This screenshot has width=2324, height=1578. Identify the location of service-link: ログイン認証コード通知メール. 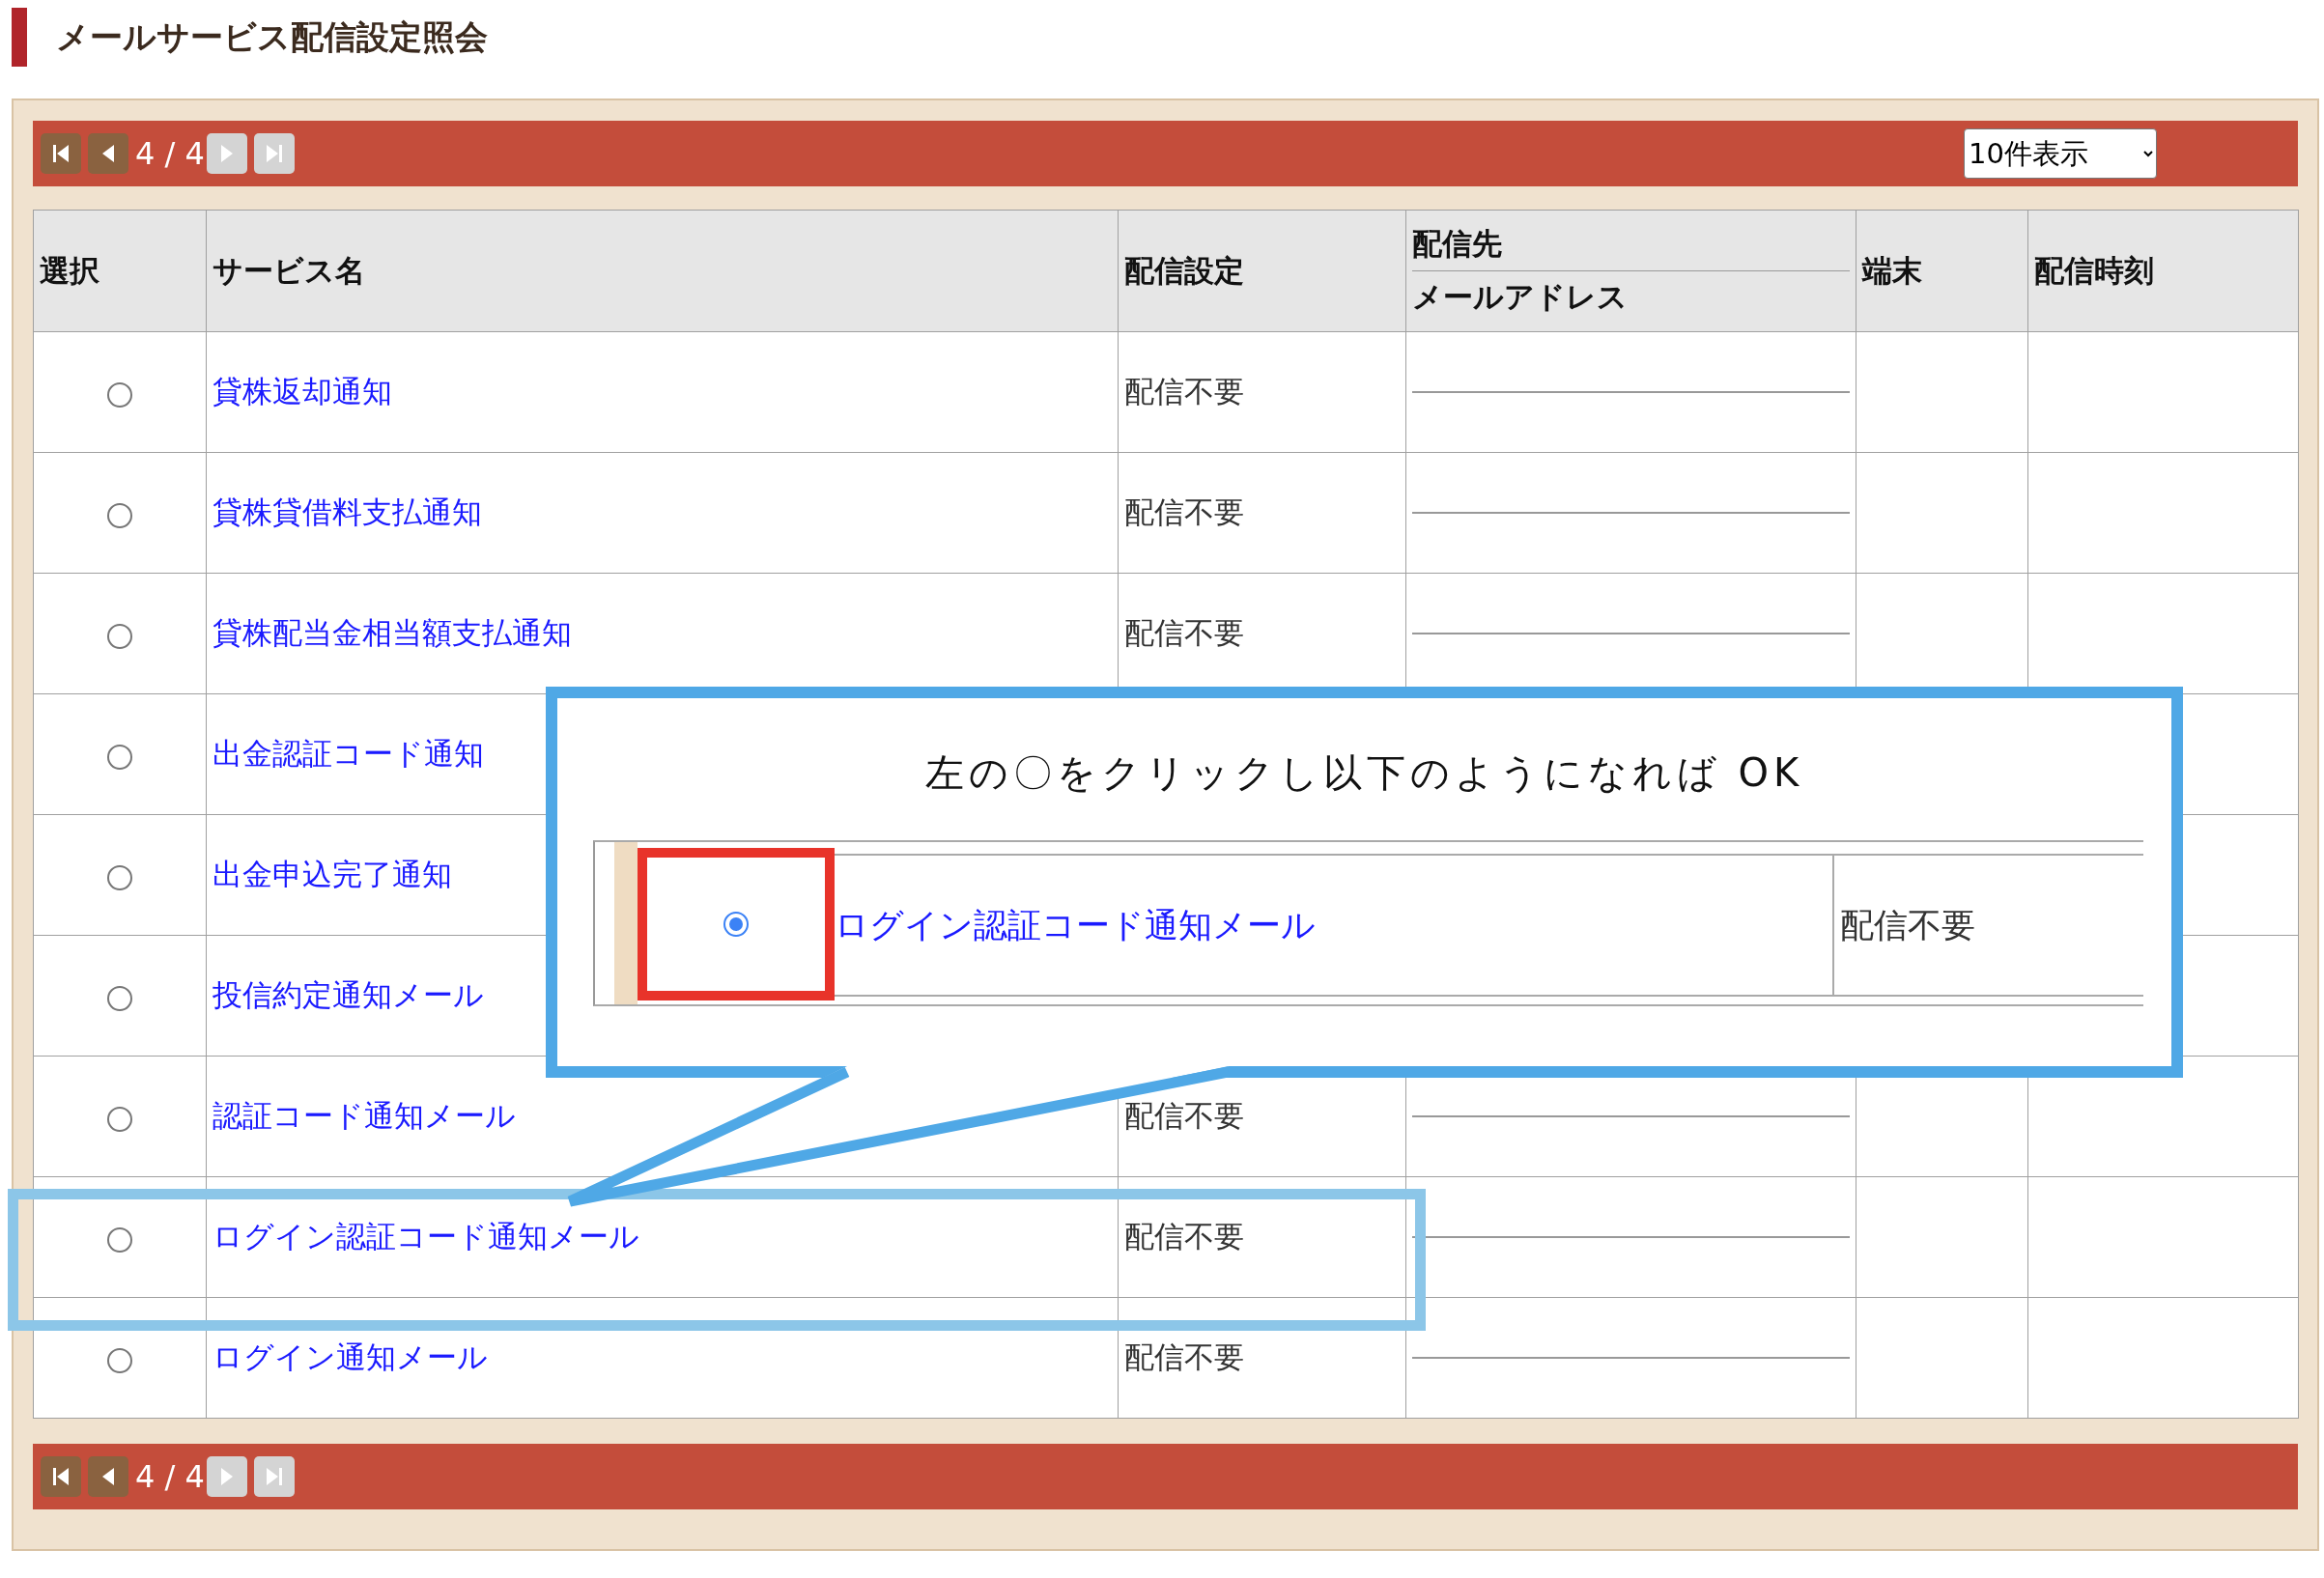
(426, 1236).